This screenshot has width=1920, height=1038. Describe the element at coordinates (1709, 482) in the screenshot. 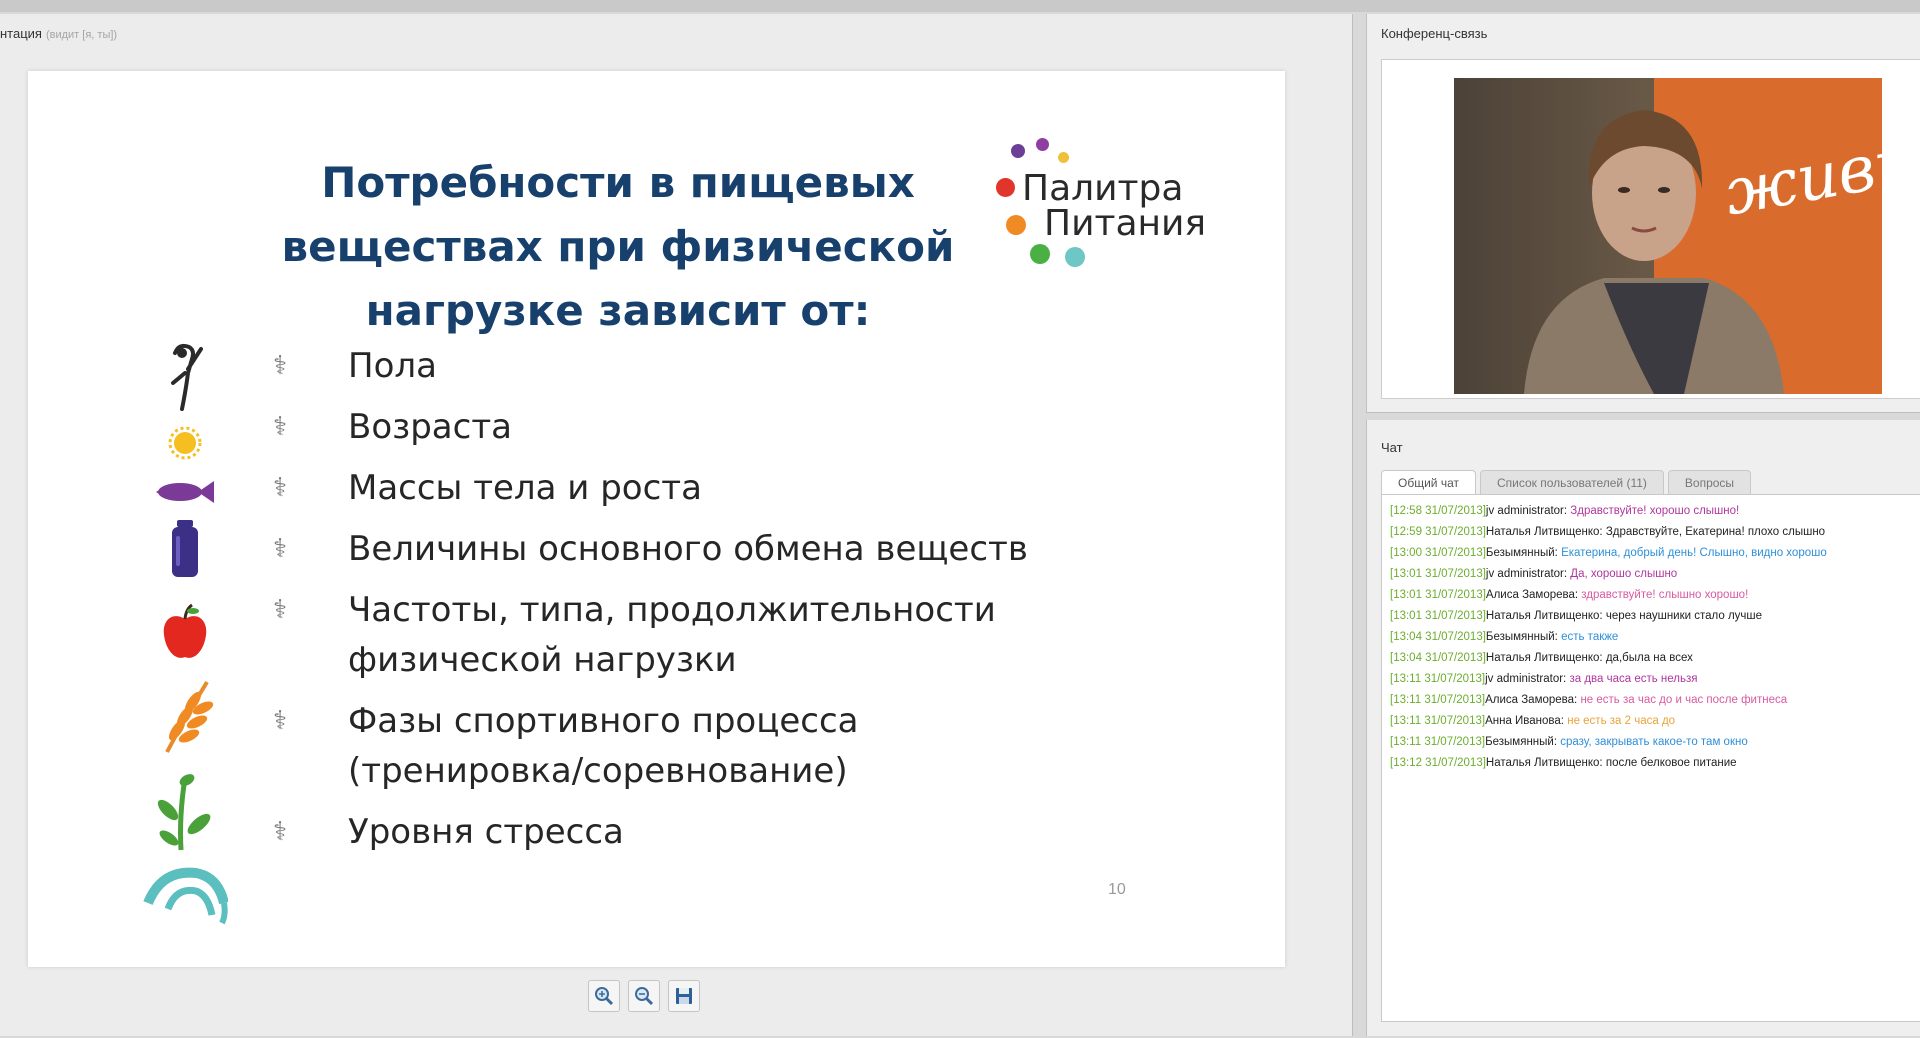

I see `tab-questions: Вопросы` at that location.